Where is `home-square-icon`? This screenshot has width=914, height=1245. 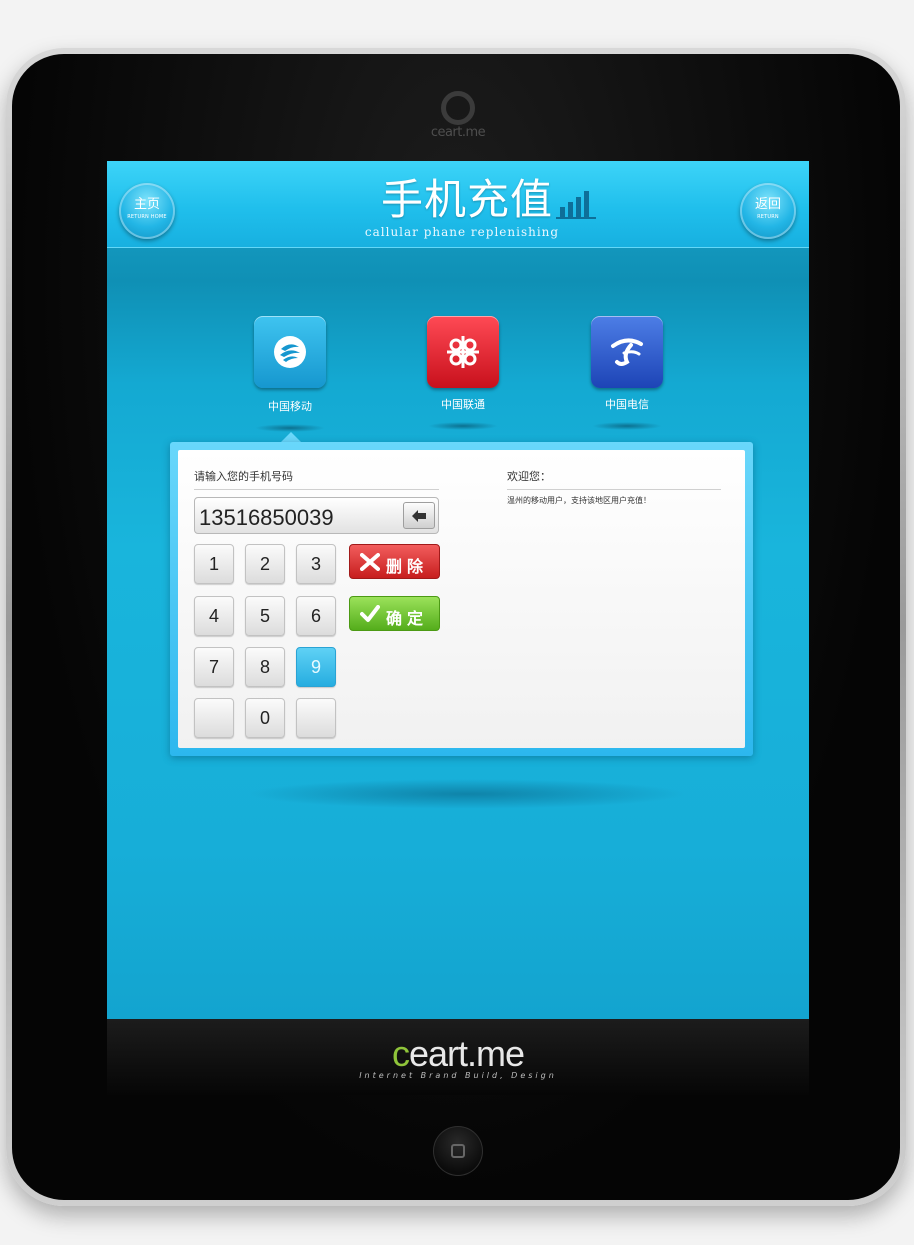
home-square-icon is located at coordinates (458, 1151).